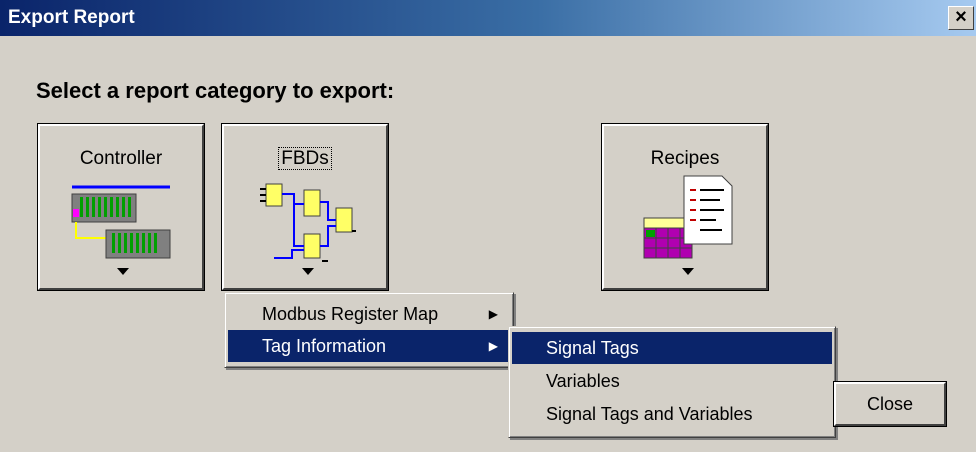 Image resolution: width=976 pixels, height=452 pixels. Describe the element at coordinates (350, 314) in the screenshot. I see `menu-item-label: Modbus Register Map` at that location.